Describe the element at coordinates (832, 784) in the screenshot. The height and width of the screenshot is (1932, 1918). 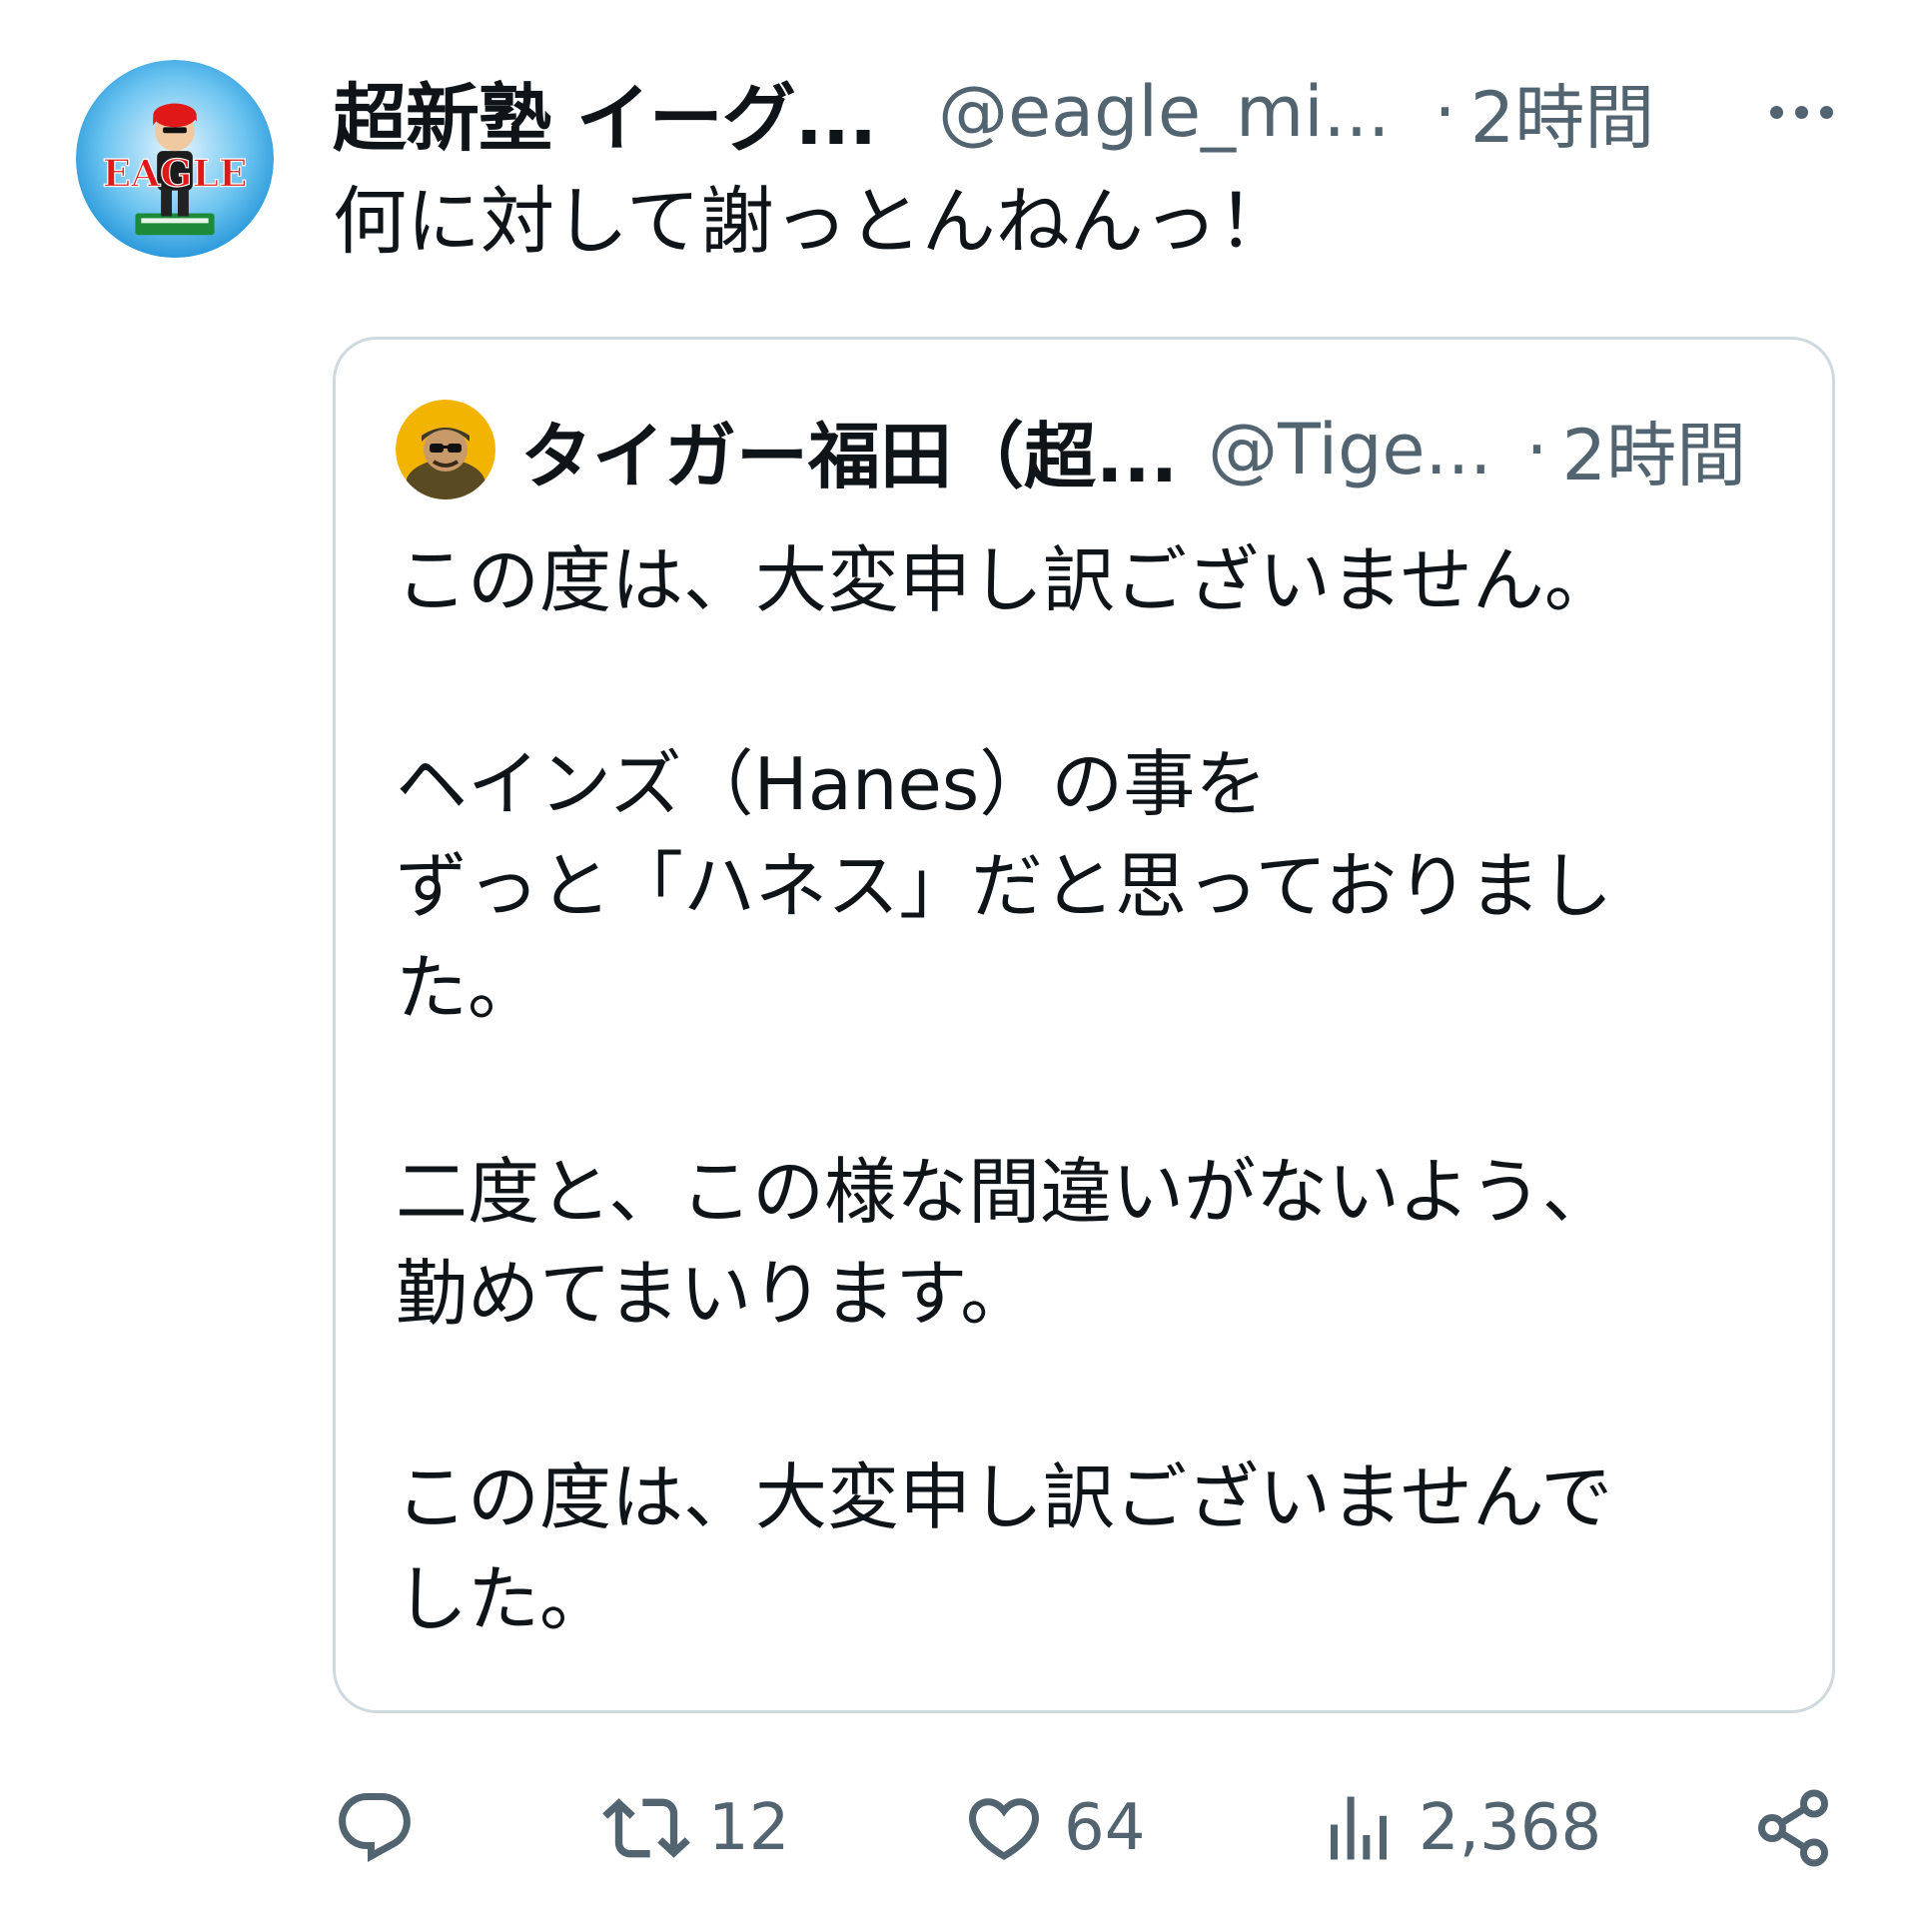
I see `quoted-text-line: ヘインズ（Hanes）の事を` at that location.